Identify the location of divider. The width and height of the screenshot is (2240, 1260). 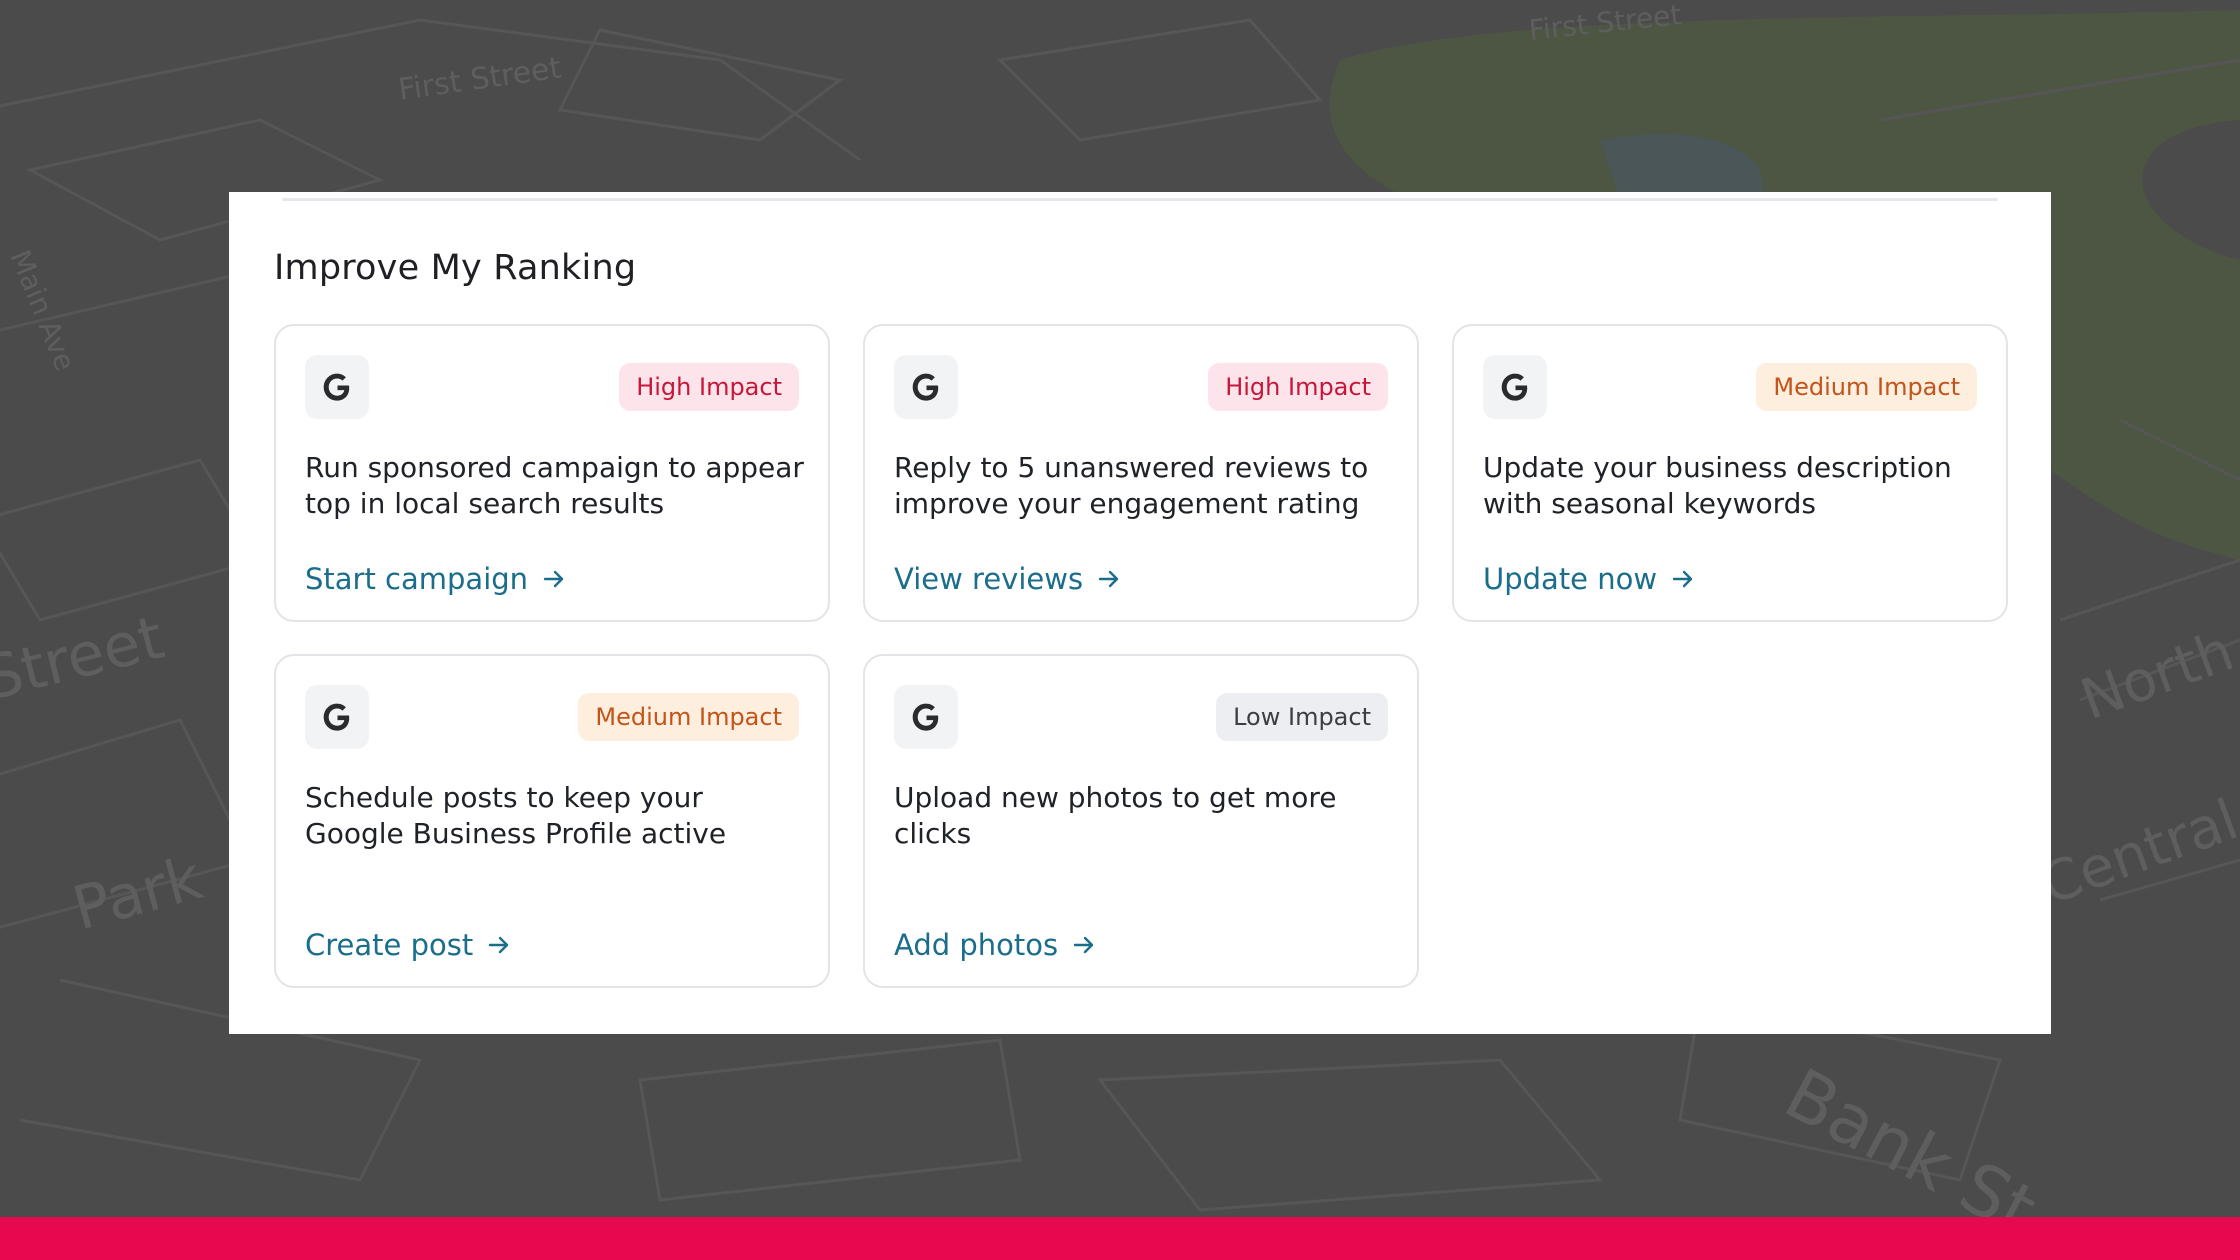
(1140, 199).